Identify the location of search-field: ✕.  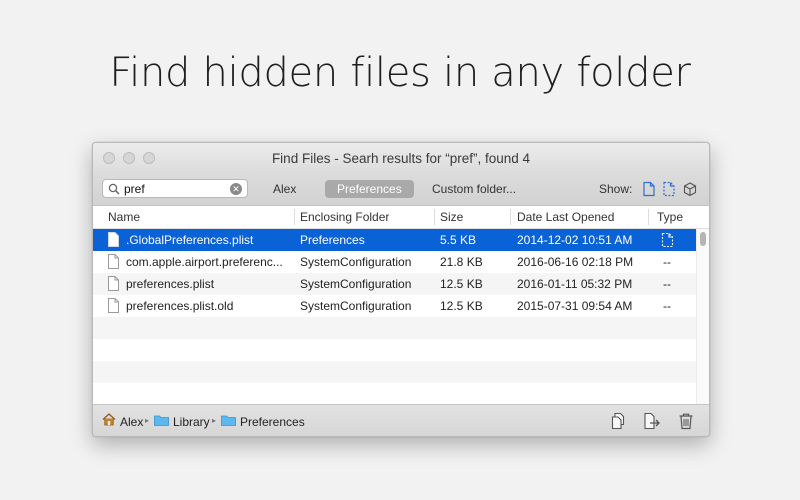
(175, 188).